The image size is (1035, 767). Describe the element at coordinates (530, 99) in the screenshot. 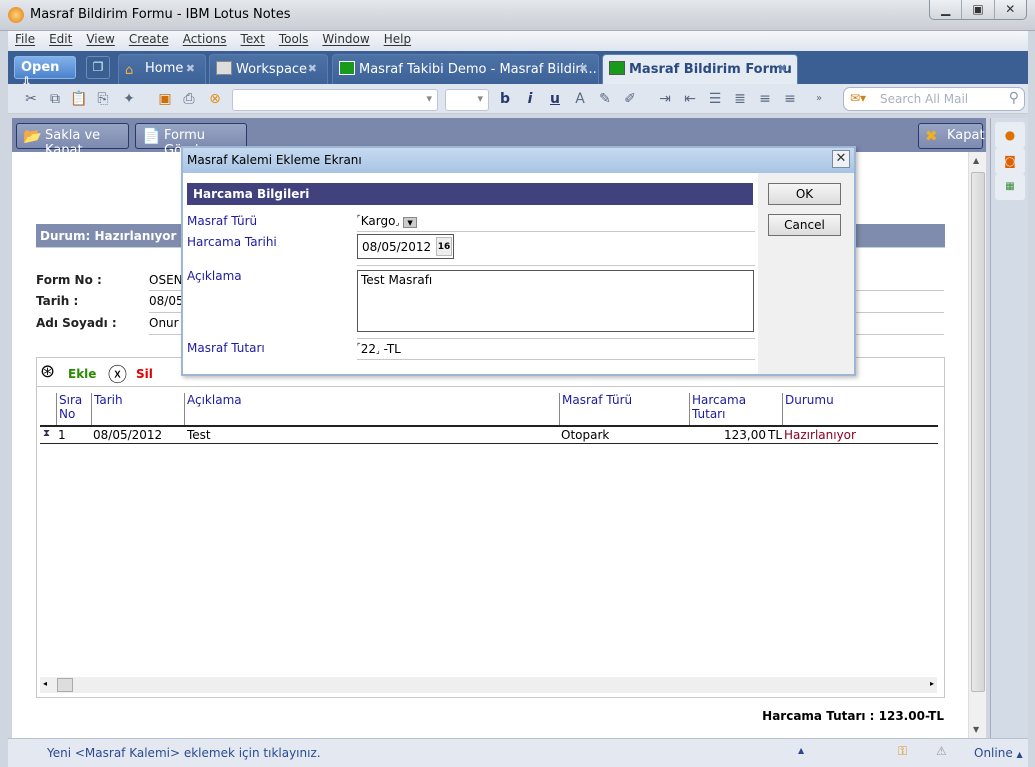

I see `italic-icon: i` at that location.